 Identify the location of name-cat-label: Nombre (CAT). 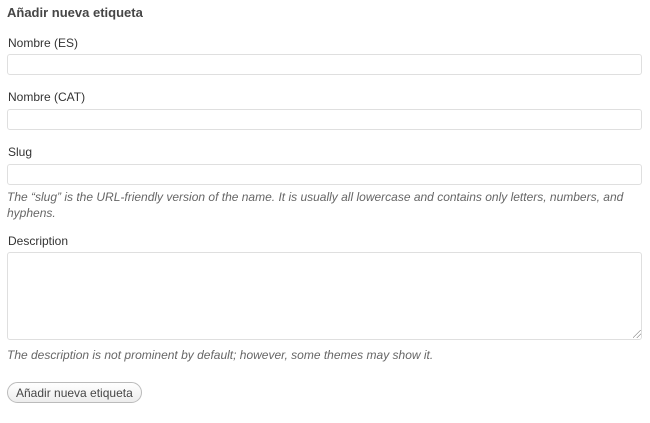
(47, 97).